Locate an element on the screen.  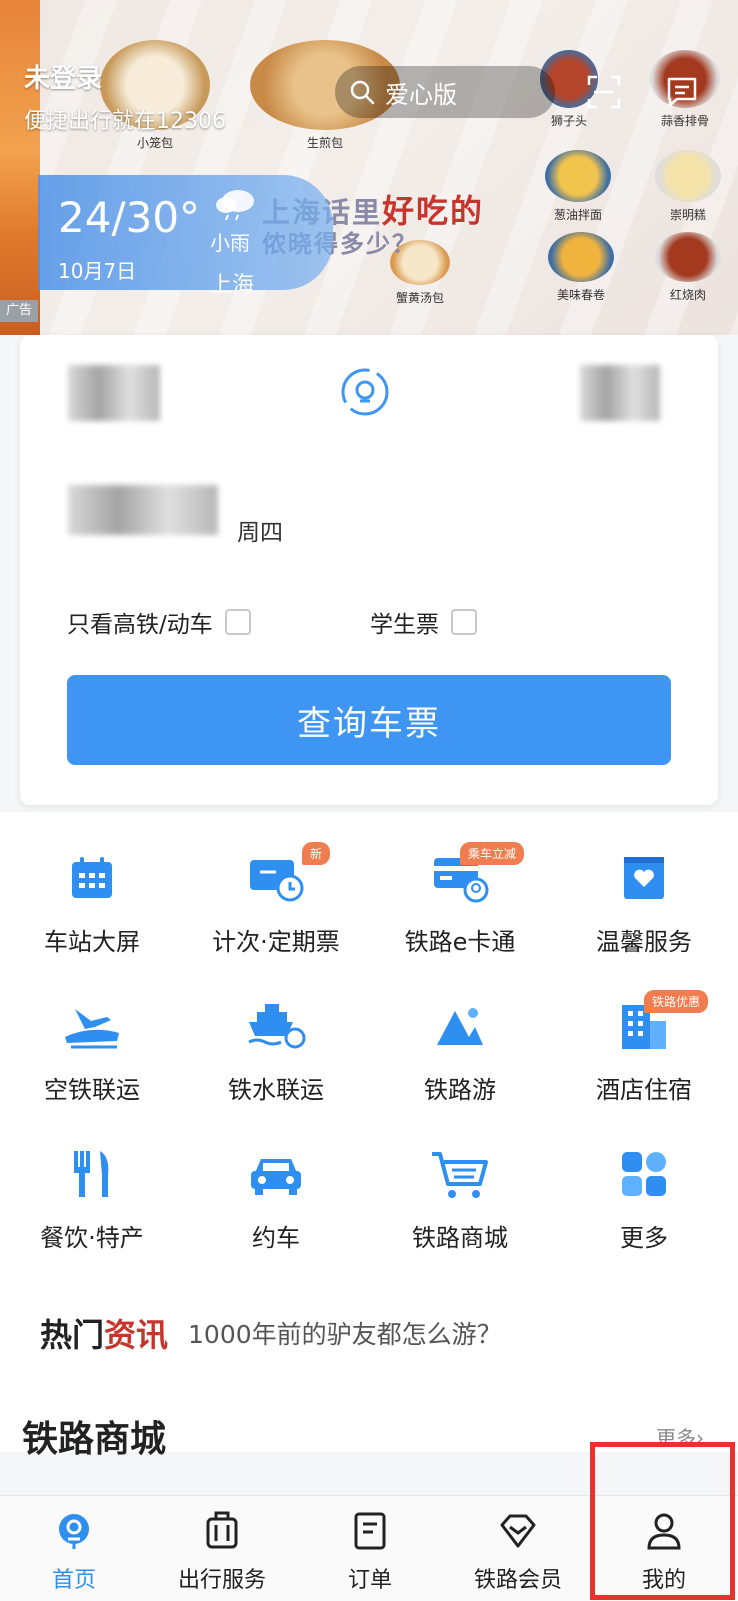
service-label: 铁路商城 is located at coordinates (460, 1238).